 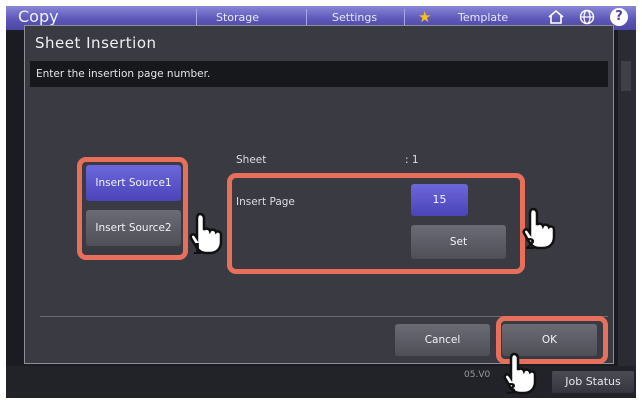 What do you see at coordinates (123, 74) in the screenshot?
I see `instruction-text: Enter the insertion page number.` at bounding box center [123, 74].